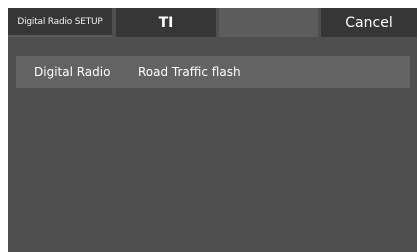  I want to click on top-bar: Digital Radio SETUP TI Cancel, so click(212, 23).